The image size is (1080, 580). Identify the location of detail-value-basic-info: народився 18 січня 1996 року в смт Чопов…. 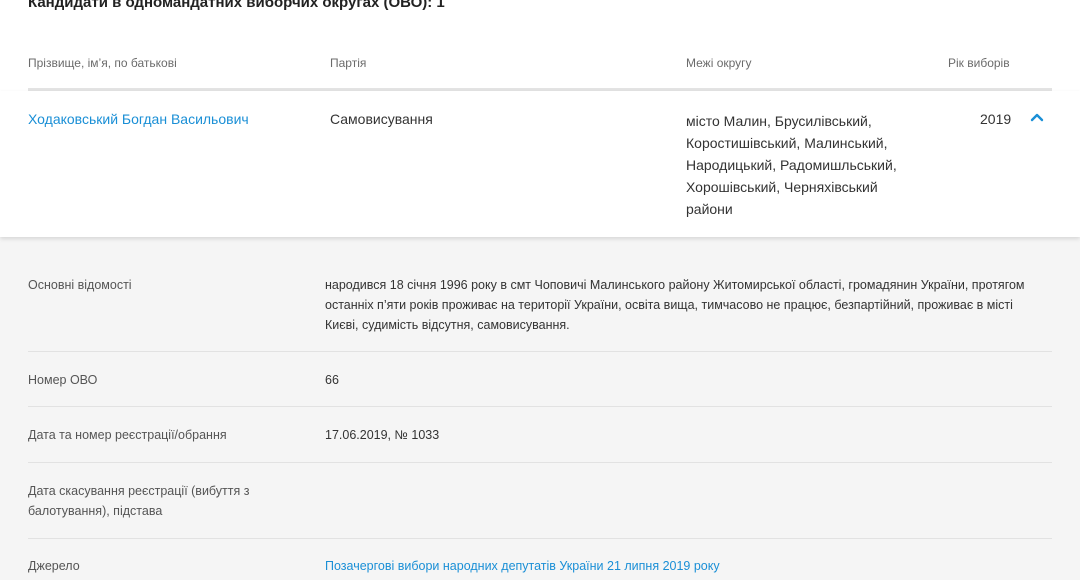
(675, 305).